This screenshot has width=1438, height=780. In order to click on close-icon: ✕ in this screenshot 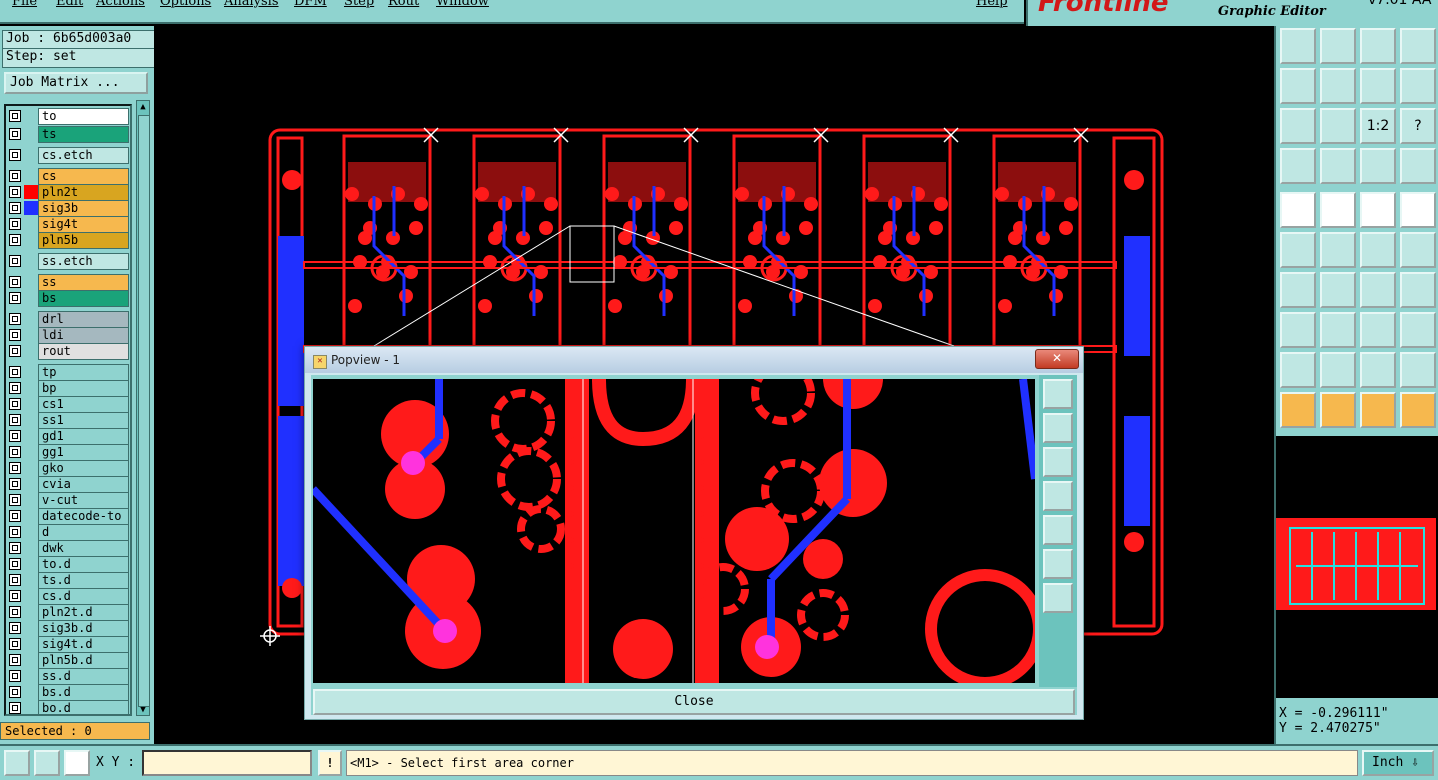, I will do `click(1057, 359)`.